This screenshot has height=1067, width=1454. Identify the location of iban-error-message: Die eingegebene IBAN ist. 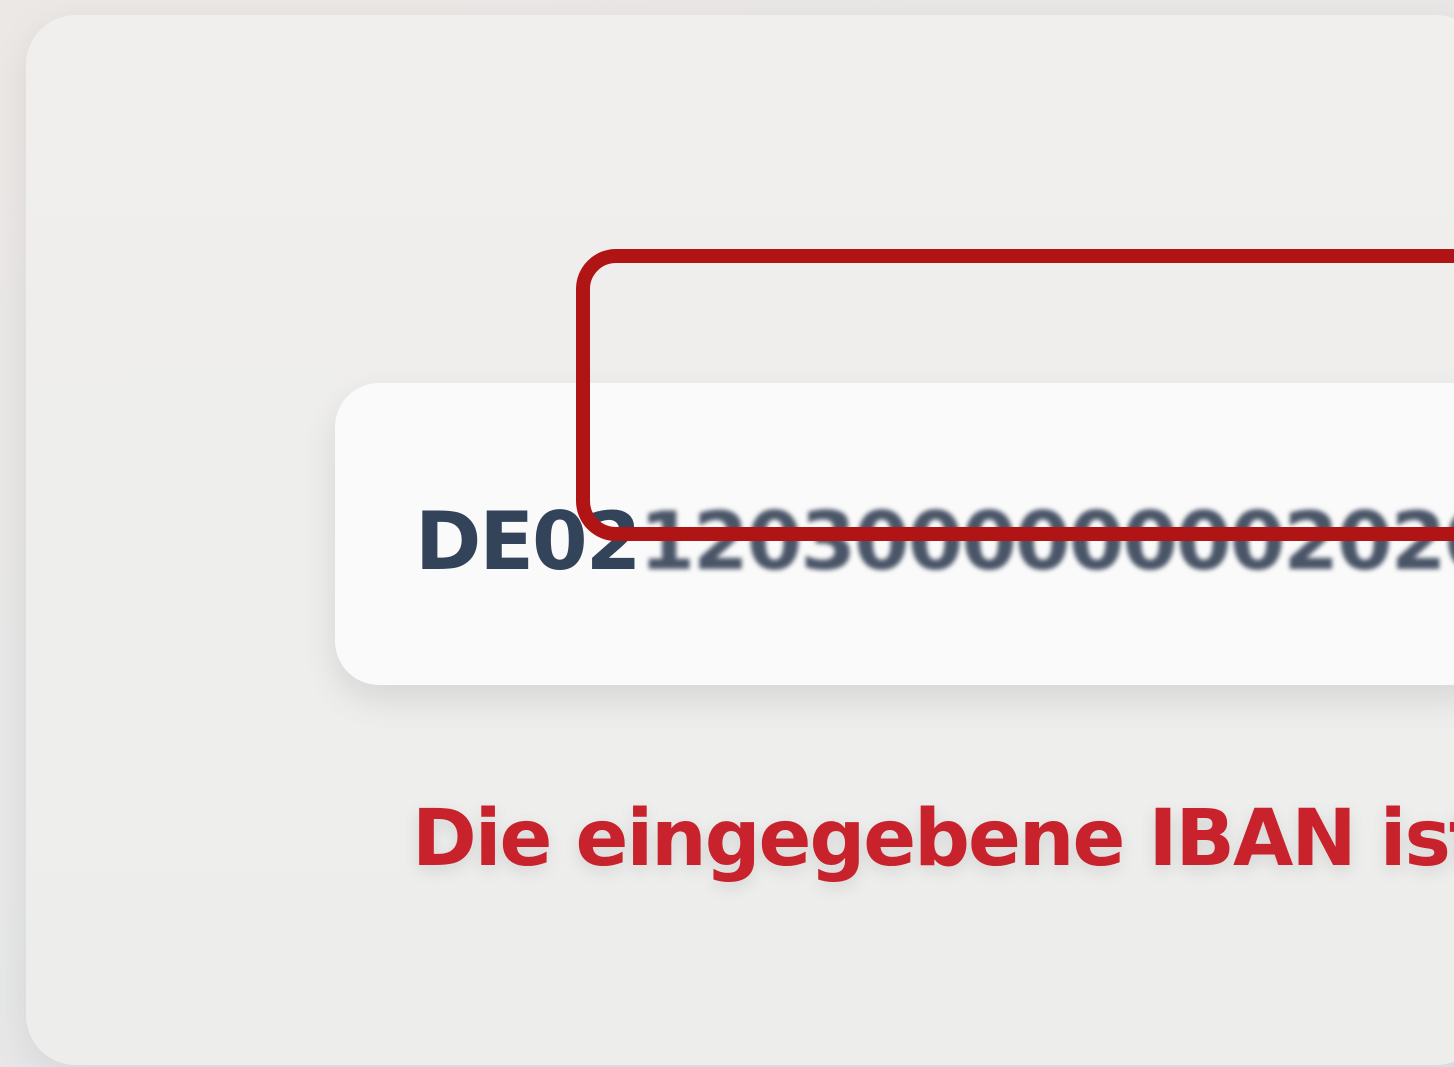
(933, 839).